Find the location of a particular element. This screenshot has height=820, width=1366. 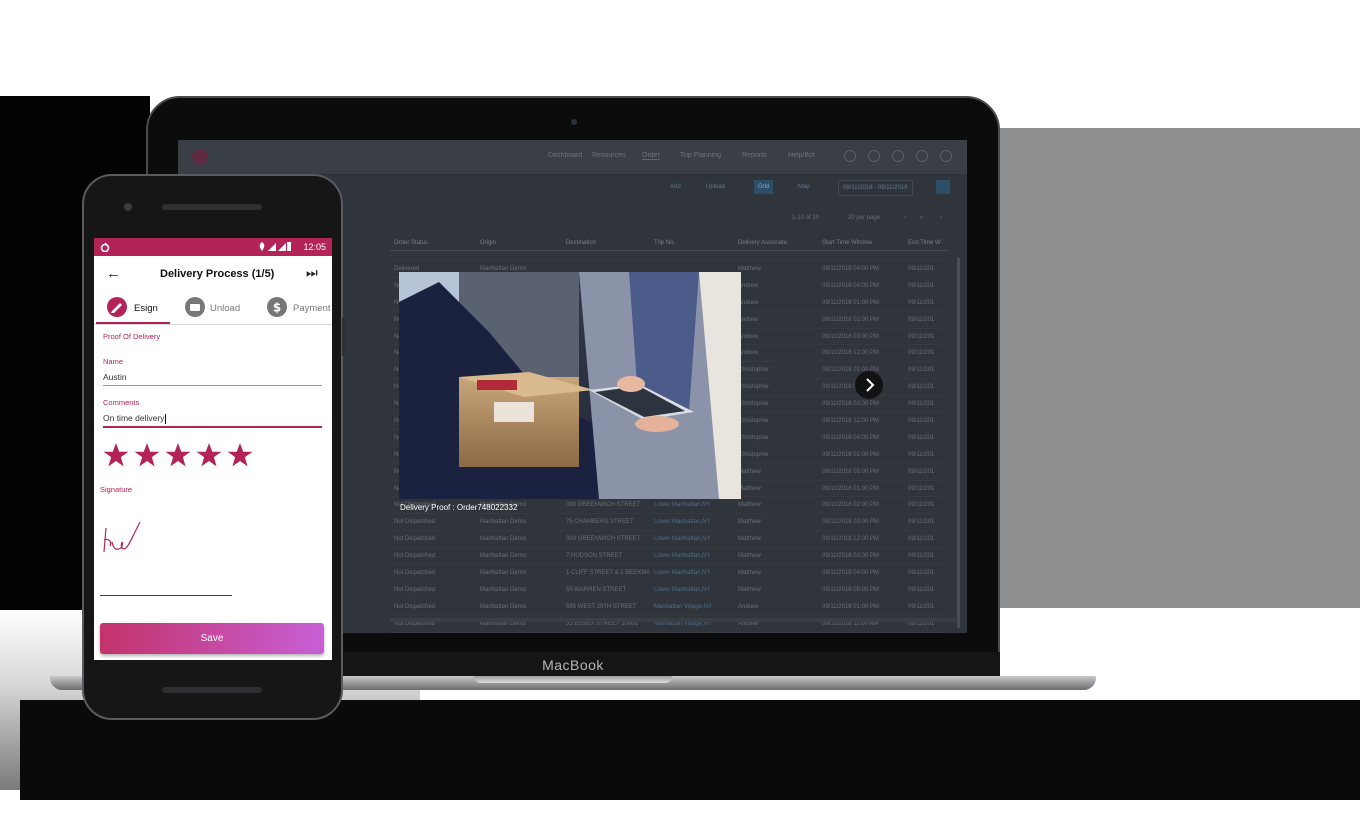

comments-label: Comments is located at coordinates (121, 402).